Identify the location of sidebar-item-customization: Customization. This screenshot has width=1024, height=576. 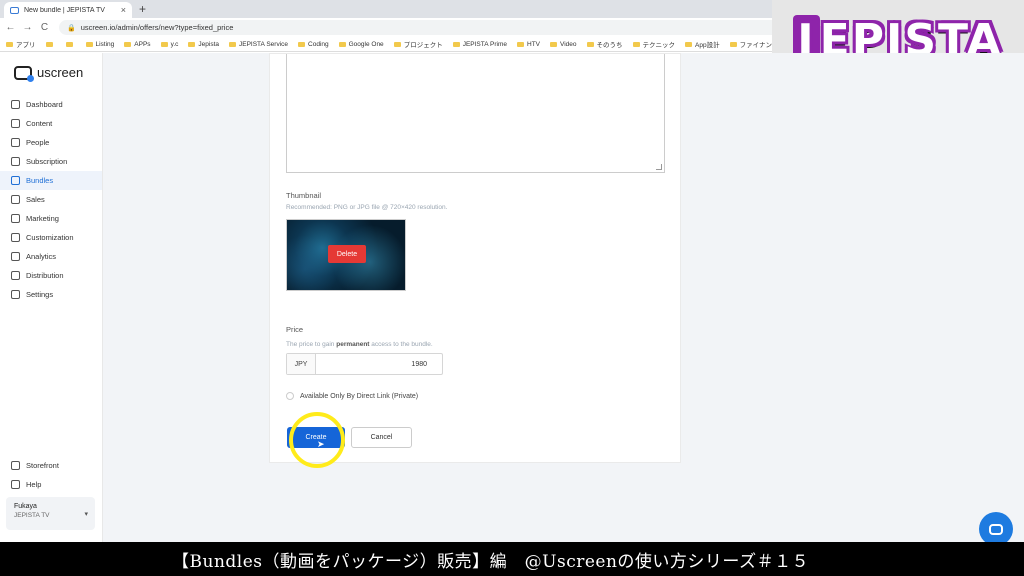
(51, 237).